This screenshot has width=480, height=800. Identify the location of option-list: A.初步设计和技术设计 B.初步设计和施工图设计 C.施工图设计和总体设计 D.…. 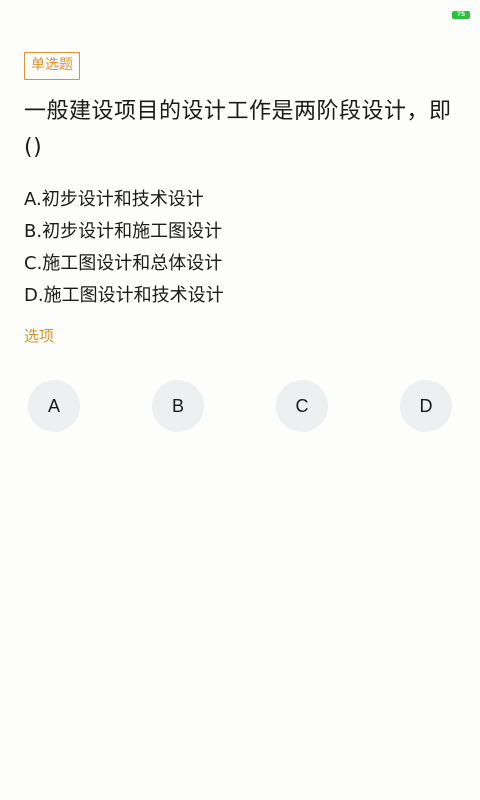
(240, 248).